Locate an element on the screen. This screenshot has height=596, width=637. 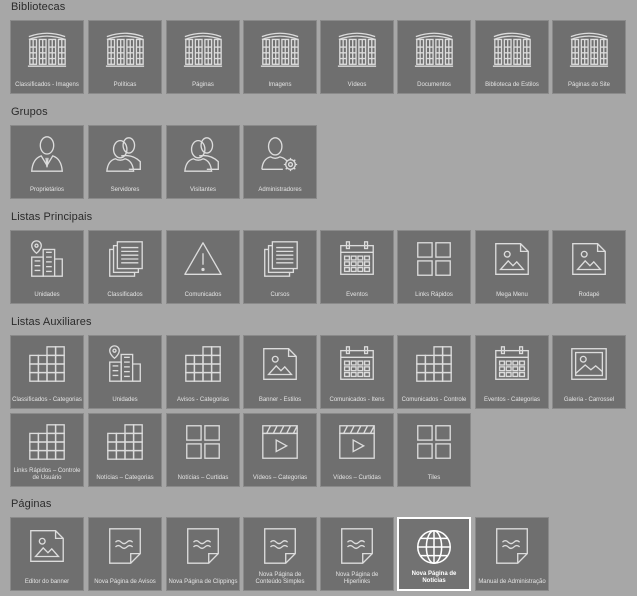
tile-label: Links Rápidos – Controle de Usuário is located at coordinates (47, 474).